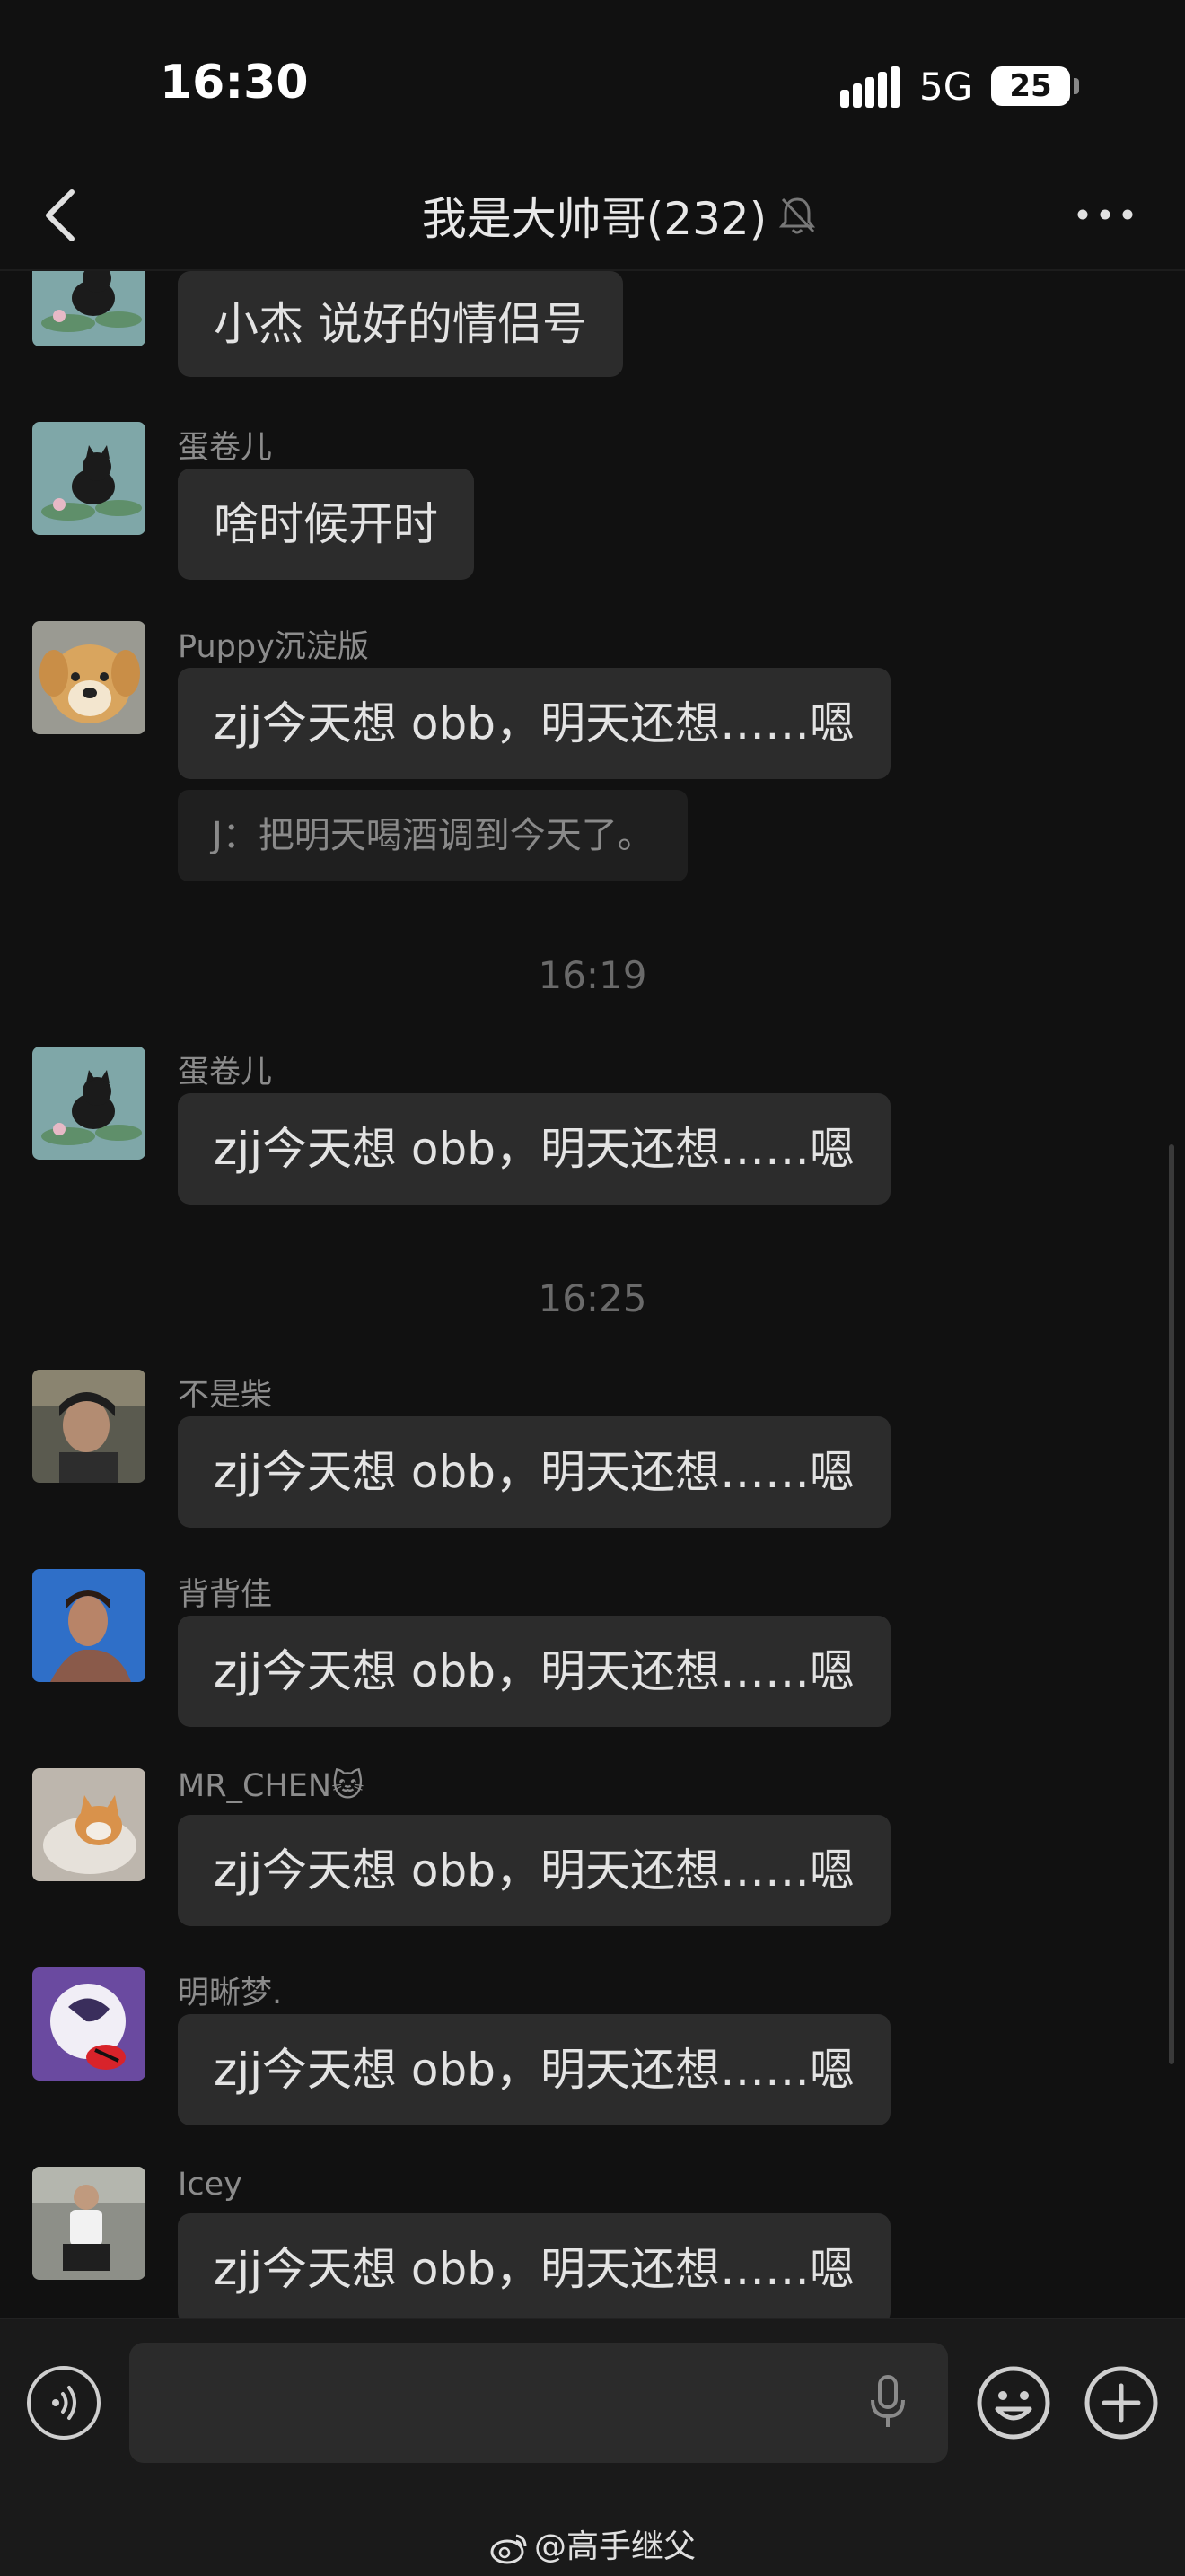  What do you see at coordinates (400, 324) in the screenshot?
I see `message-bubble: 小杰 说好的情侣号` at bounding box center [400, 324].